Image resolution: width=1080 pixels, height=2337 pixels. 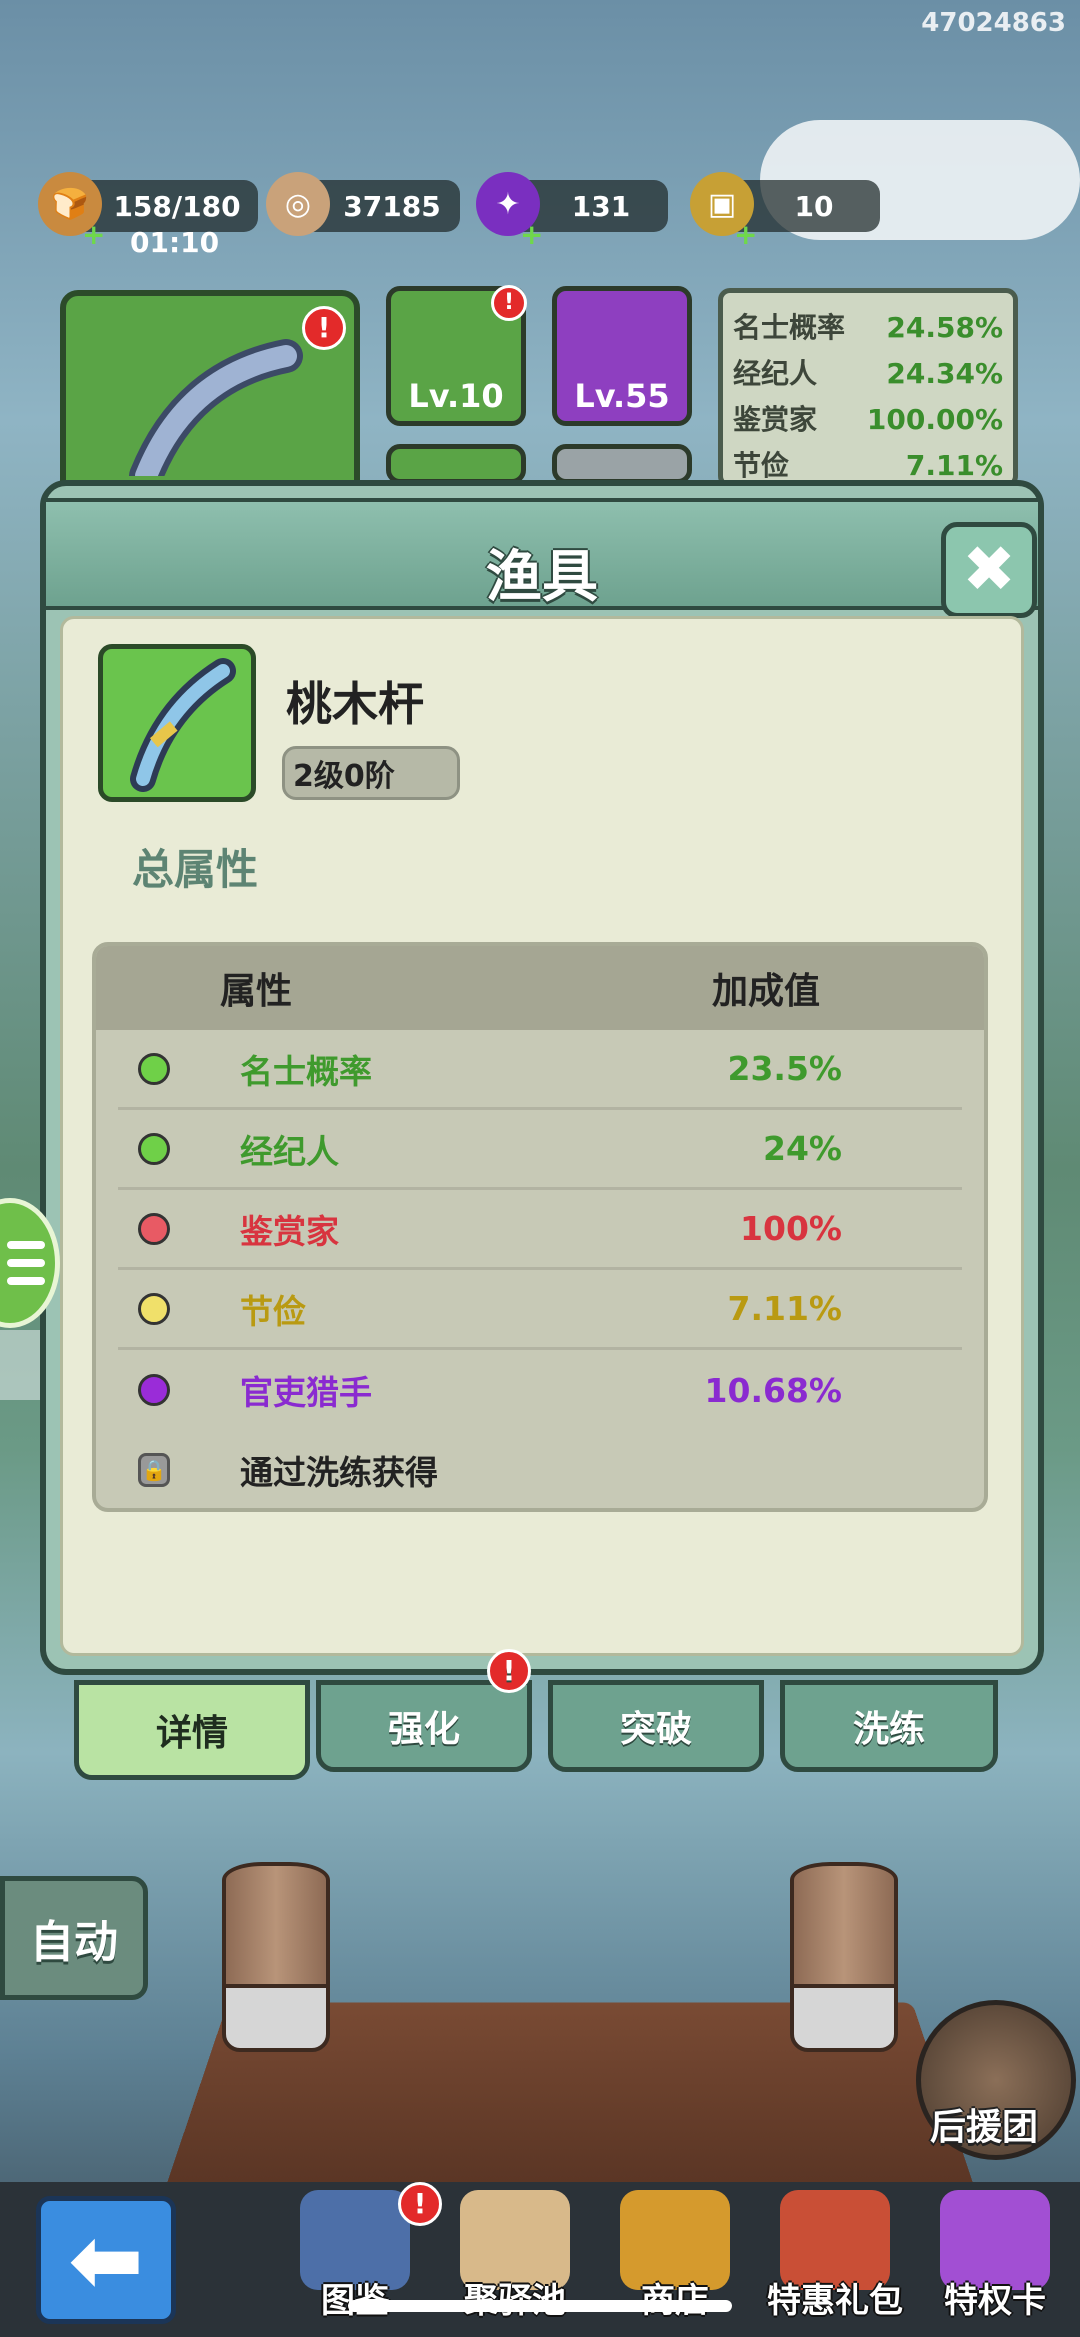 I want to click on tab-breakthrough: 突破, so click(x=656, y=1726).